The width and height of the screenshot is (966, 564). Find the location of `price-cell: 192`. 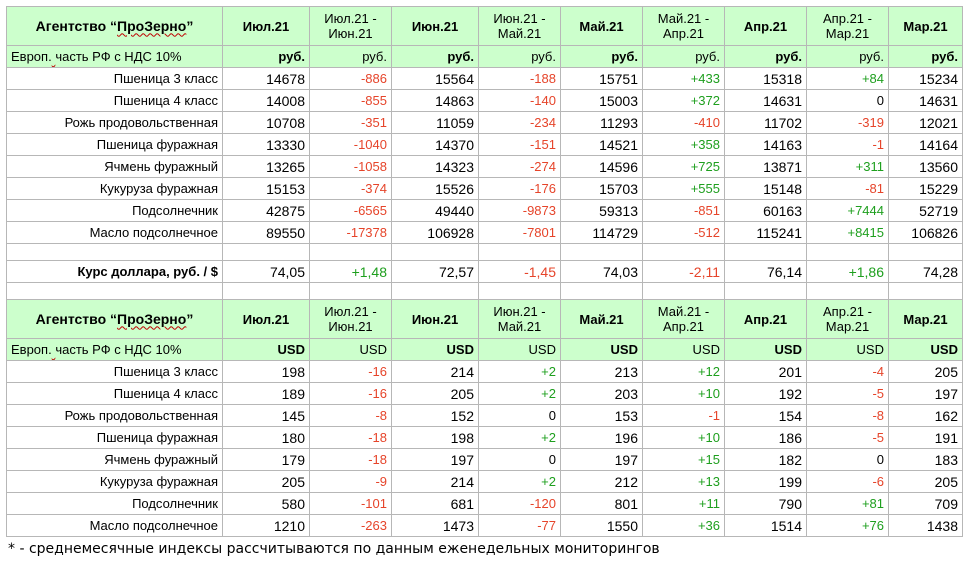

price-cell: 192 is located at coordinates (765, 393).